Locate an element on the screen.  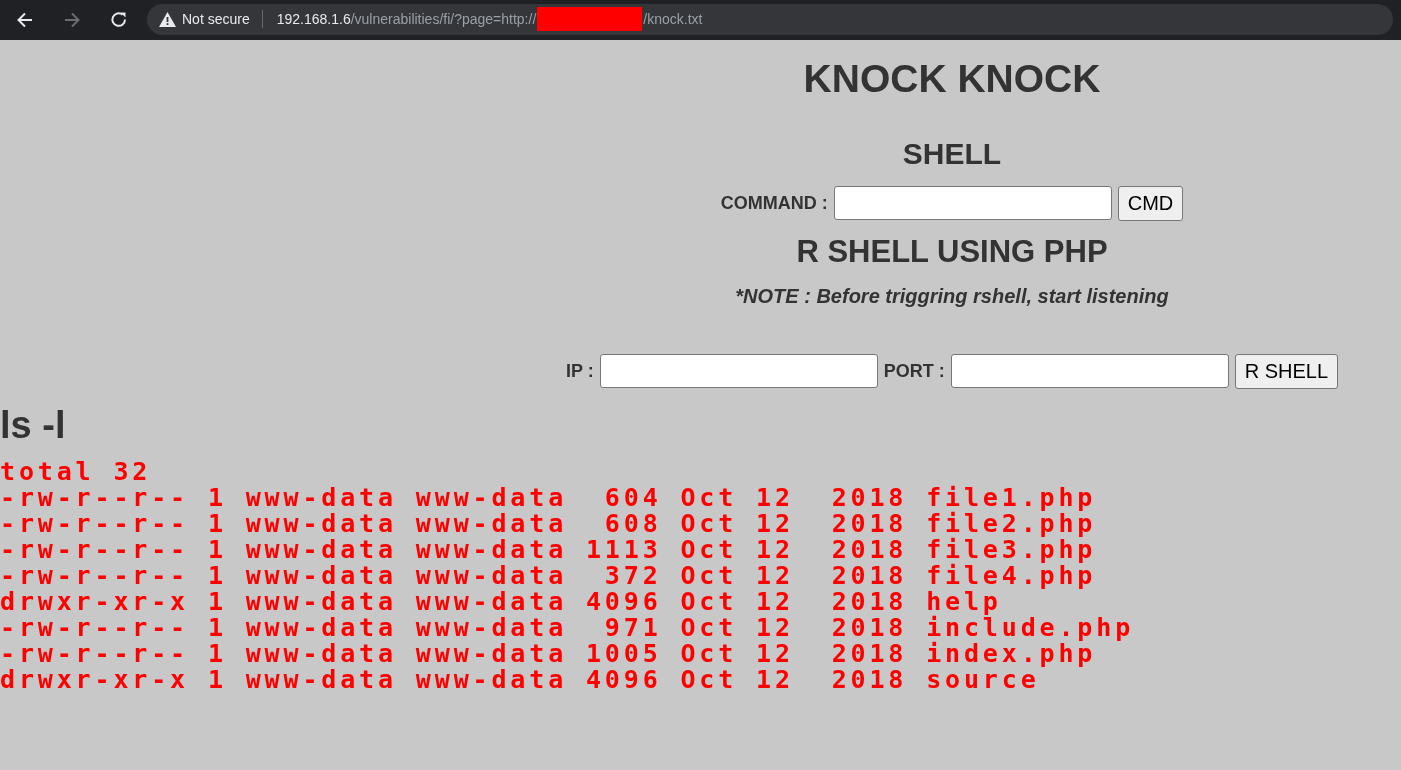
note-text: *NOTE : Before triggring rshell, start listening is located at coordinates (952, 296).